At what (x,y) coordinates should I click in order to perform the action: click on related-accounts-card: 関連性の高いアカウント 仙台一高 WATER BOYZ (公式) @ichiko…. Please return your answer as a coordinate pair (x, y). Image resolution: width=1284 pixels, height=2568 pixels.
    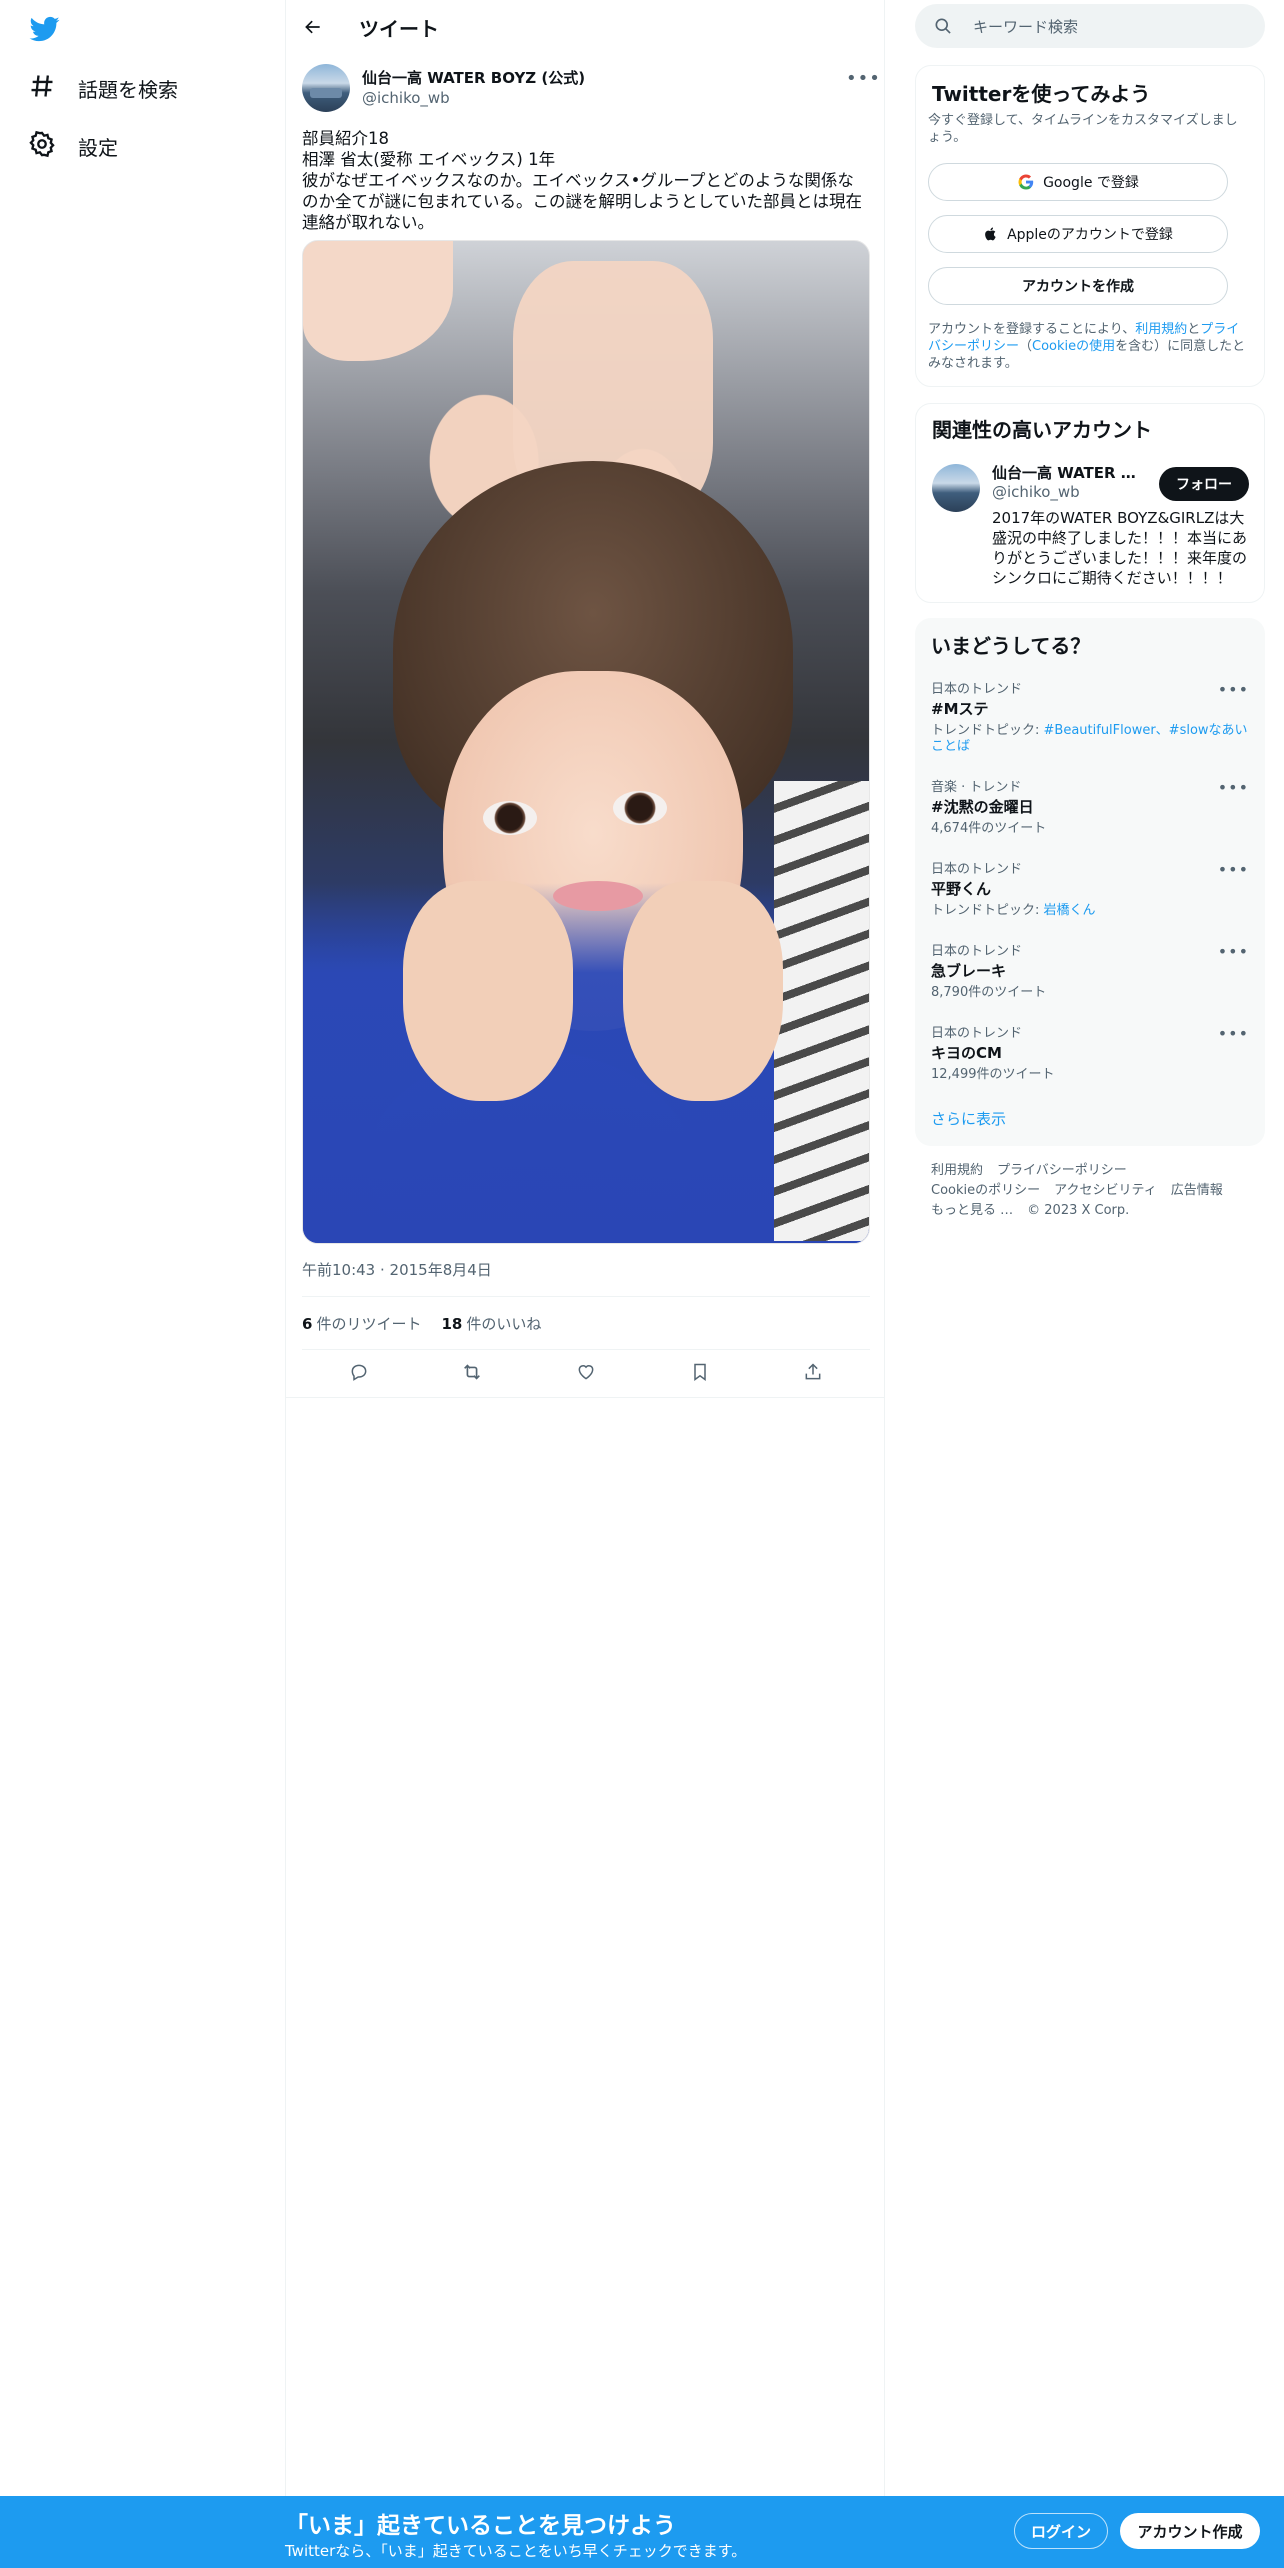
    Looking at the image, I should click on (1090, 503).